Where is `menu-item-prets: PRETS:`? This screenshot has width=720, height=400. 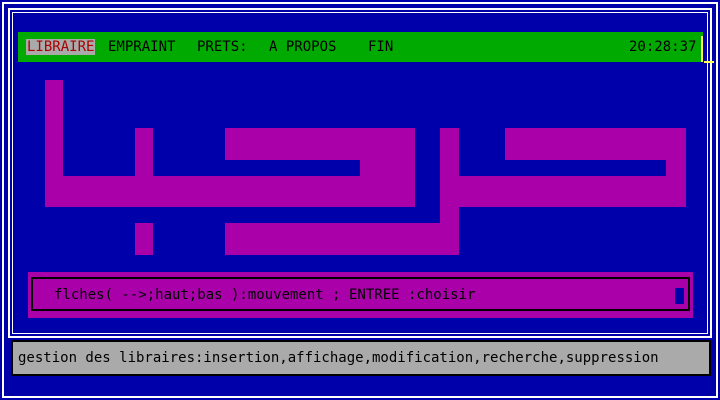
menu-item-prets: PRETS: is located at coordinates (222, 47).